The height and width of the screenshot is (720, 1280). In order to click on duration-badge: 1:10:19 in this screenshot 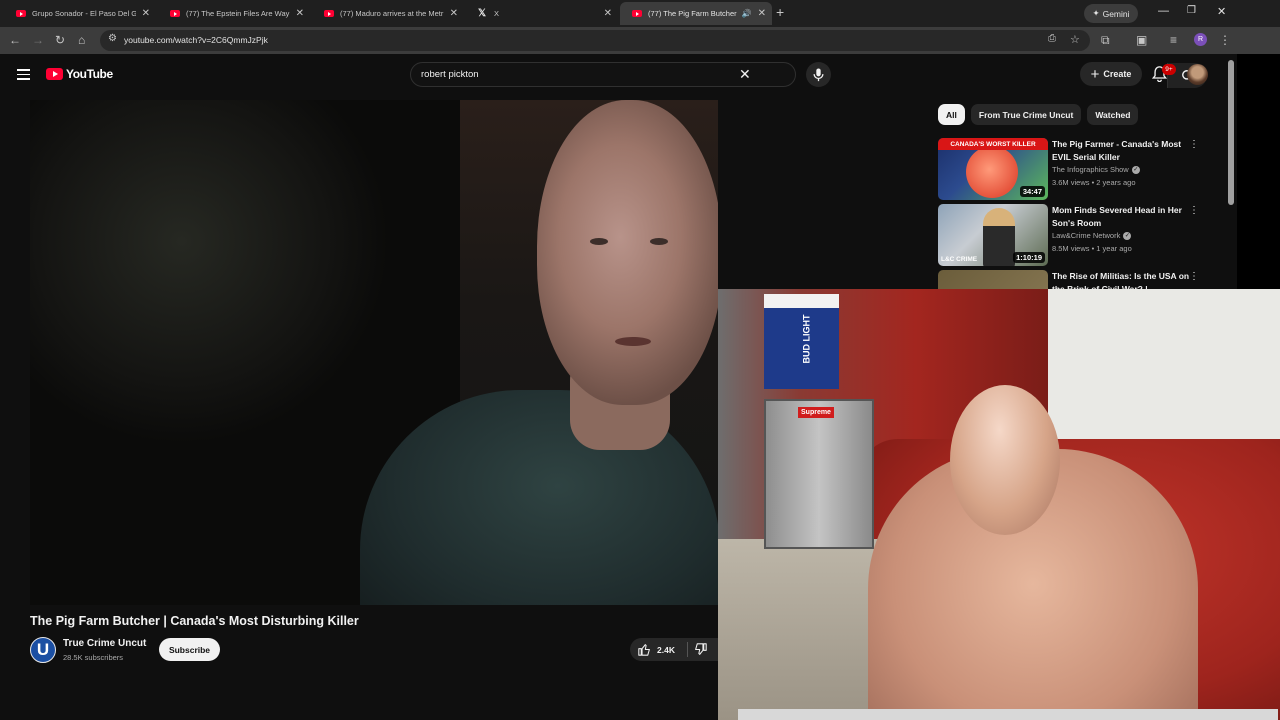, I will do `click(1029, 257)`.